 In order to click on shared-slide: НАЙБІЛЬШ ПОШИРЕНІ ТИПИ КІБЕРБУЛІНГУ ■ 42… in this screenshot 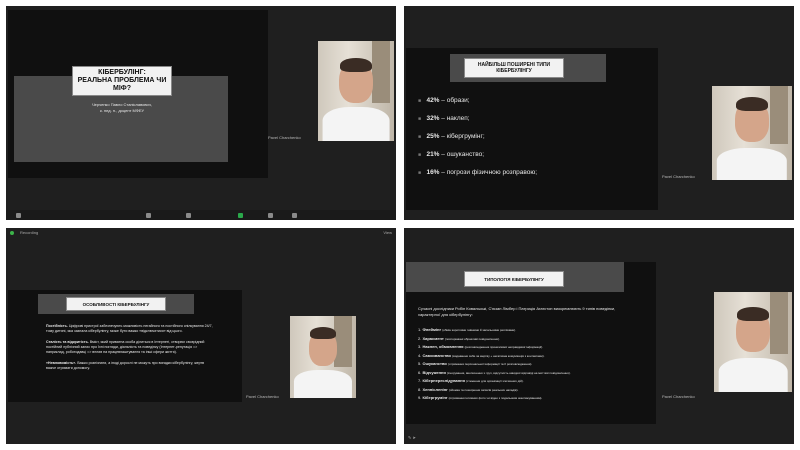, I will do `click(532, 129)`.